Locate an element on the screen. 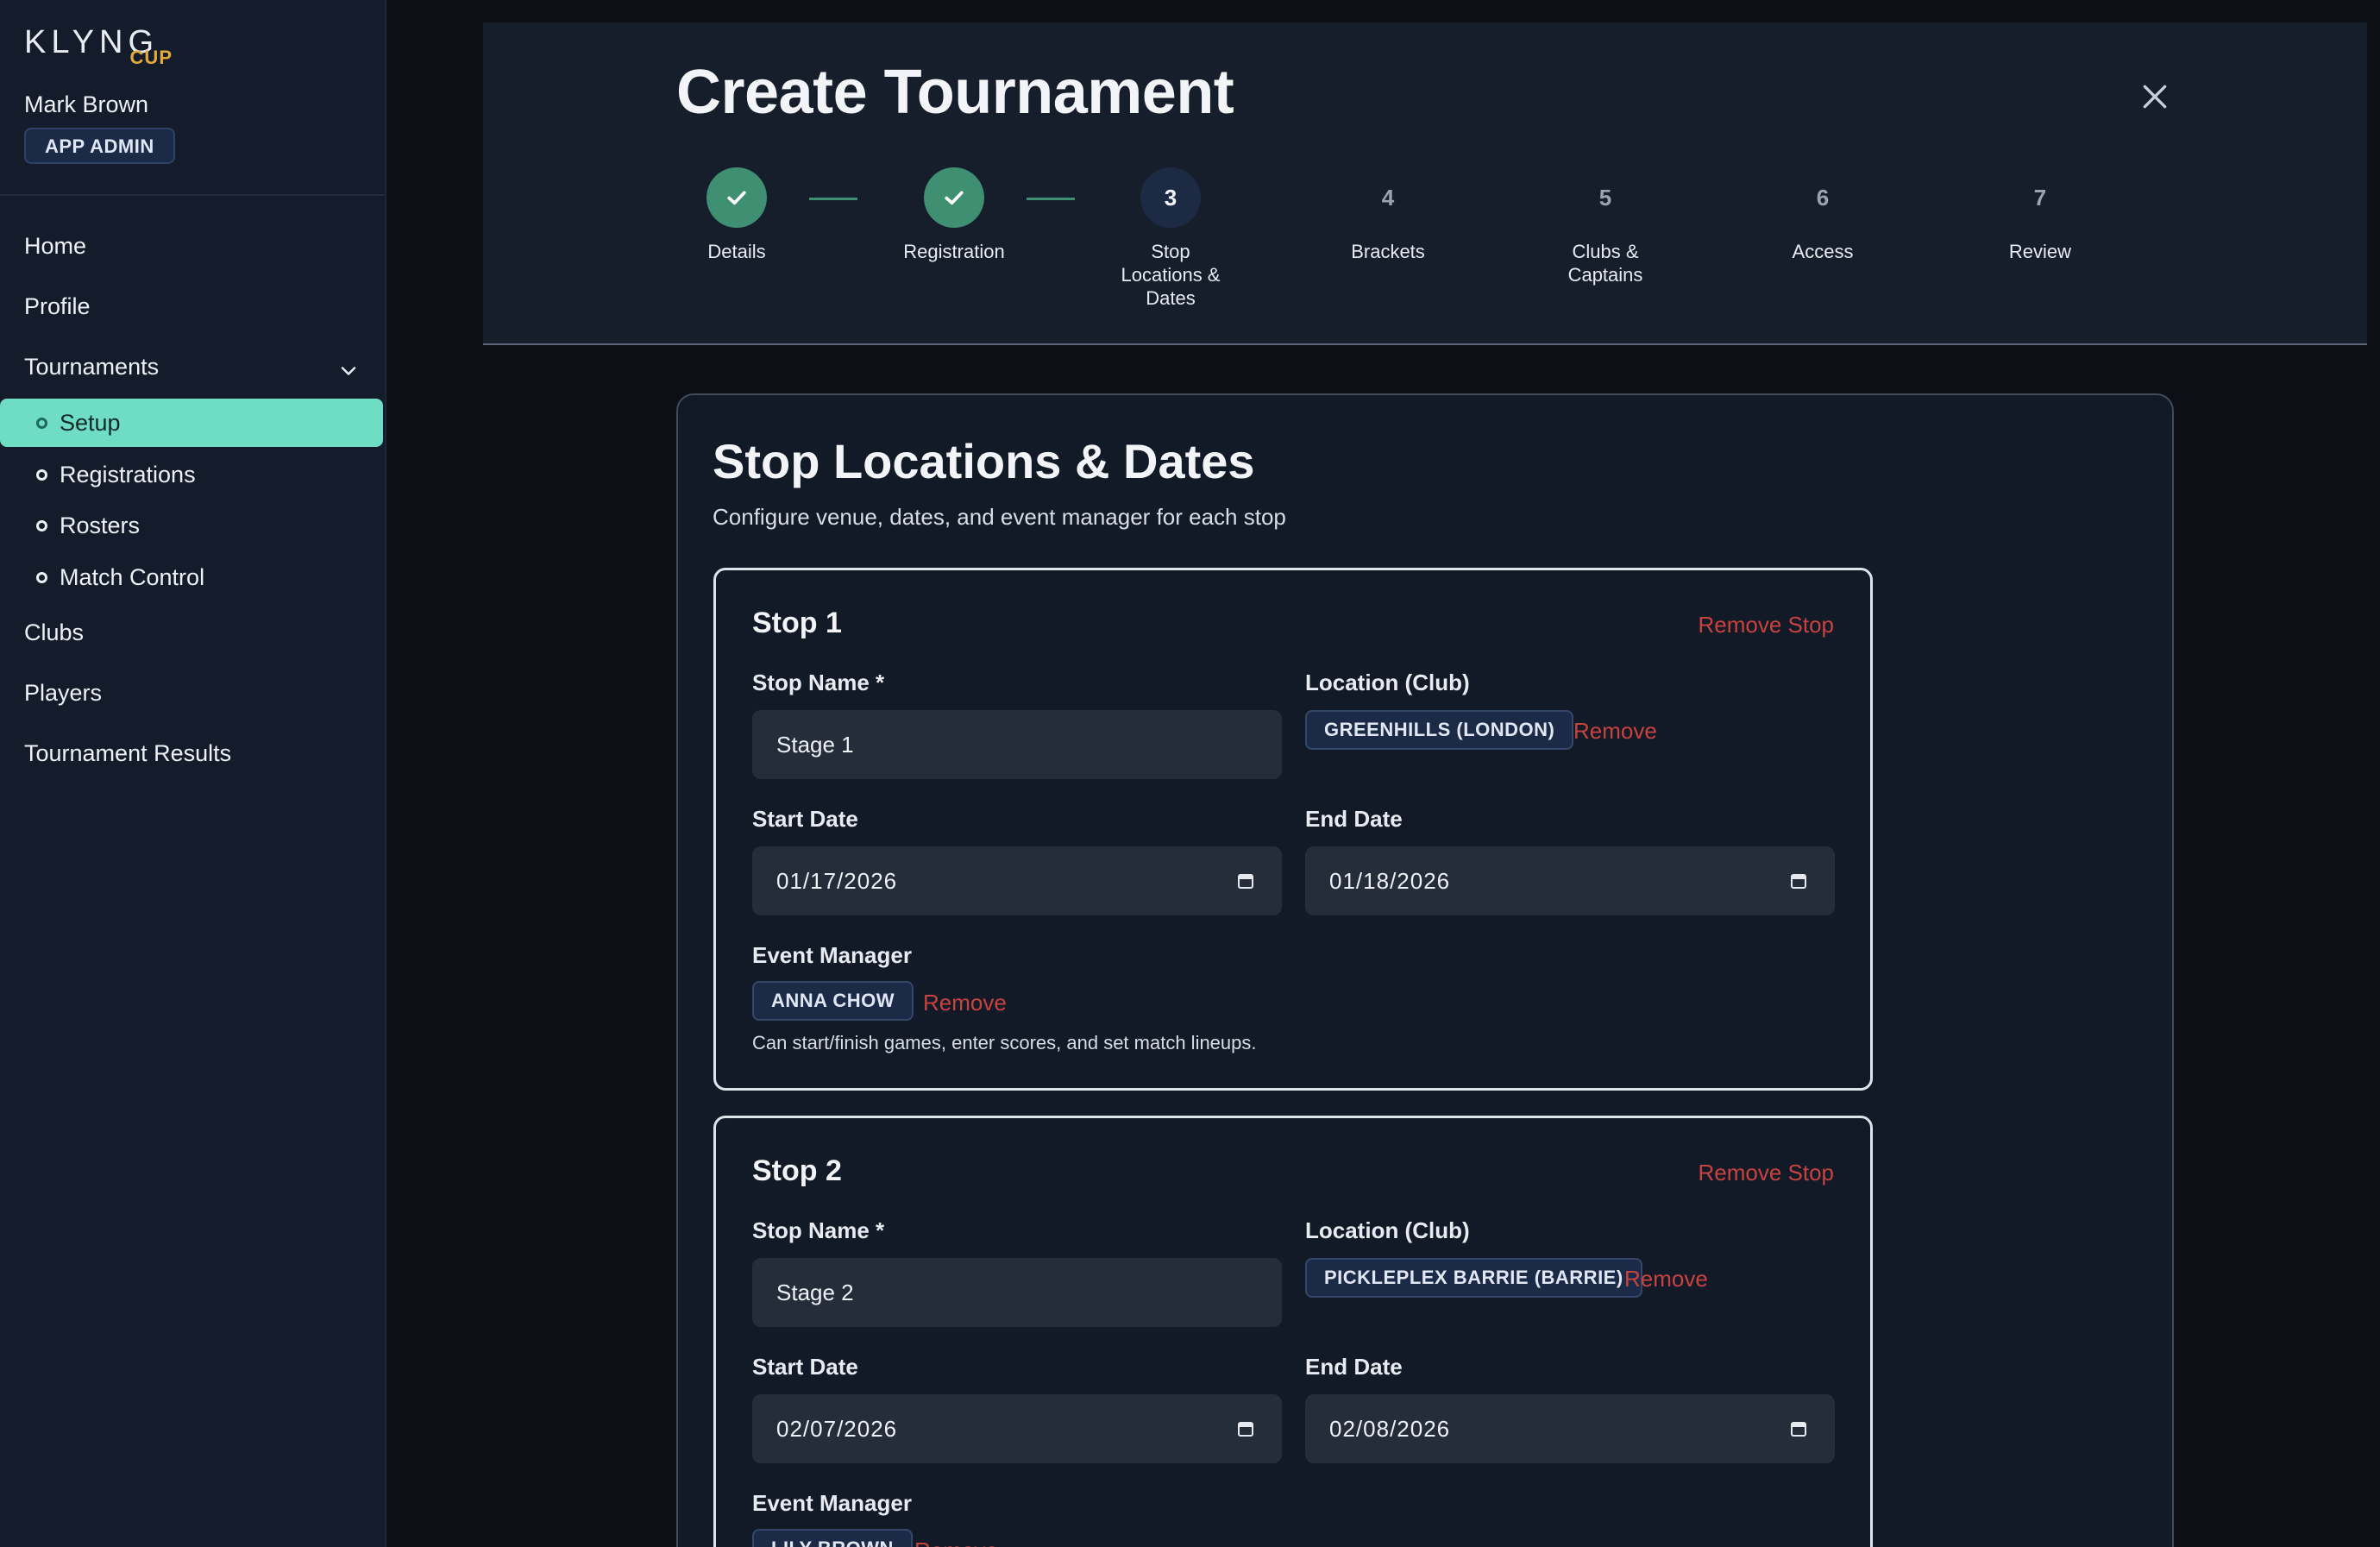  end-date-value: 02/08/2026 is located at coordinates (1390, 1428).